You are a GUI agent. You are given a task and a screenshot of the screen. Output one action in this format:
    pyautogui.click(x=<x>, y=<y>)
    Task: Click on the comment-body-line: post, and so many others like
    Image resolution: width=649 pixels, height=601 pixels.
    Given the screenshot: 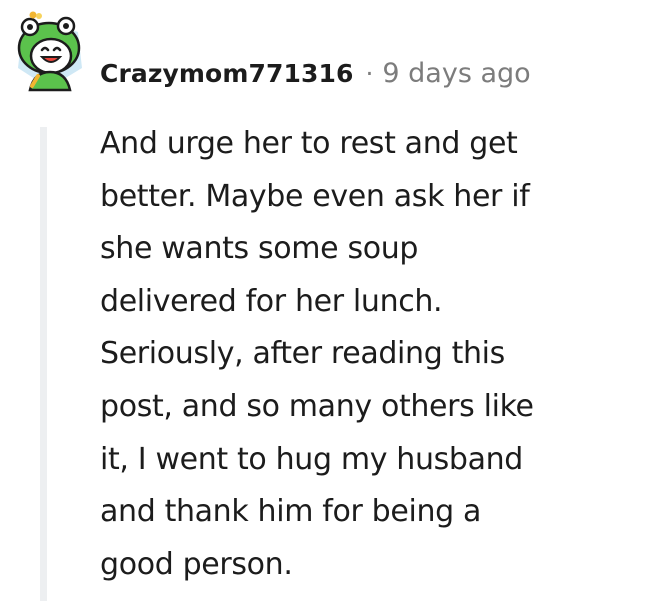 What is the action you would take?
    pyautogui.click(x=317, y=406)
    